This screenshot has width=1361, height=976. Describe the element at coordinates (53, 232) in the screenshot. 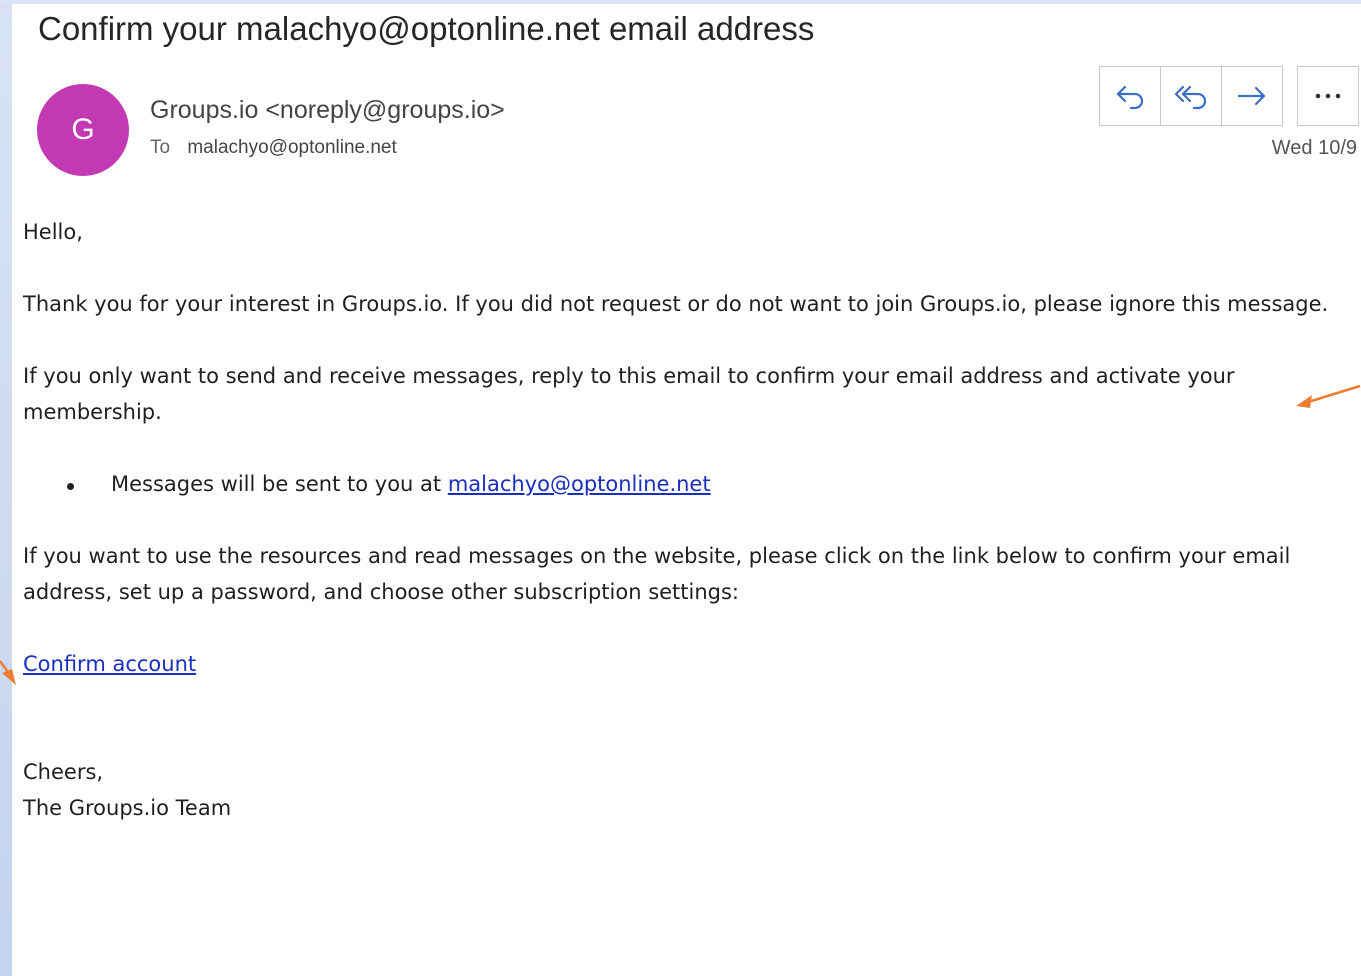

I see `greeting: Hello,` at that location.